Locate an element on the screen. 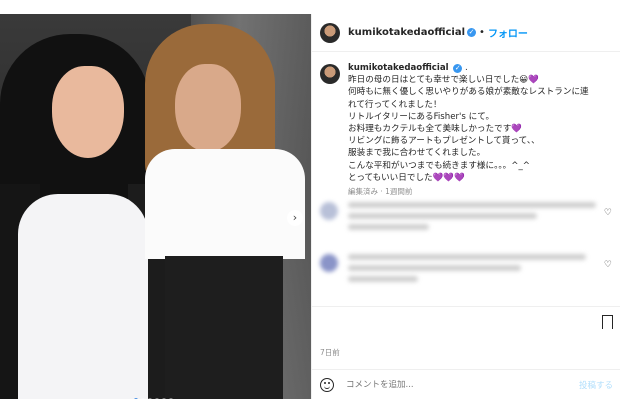  caption-line: お料理もカクテルも全て美味しかったです💜 is located at coordinates (435, 129).